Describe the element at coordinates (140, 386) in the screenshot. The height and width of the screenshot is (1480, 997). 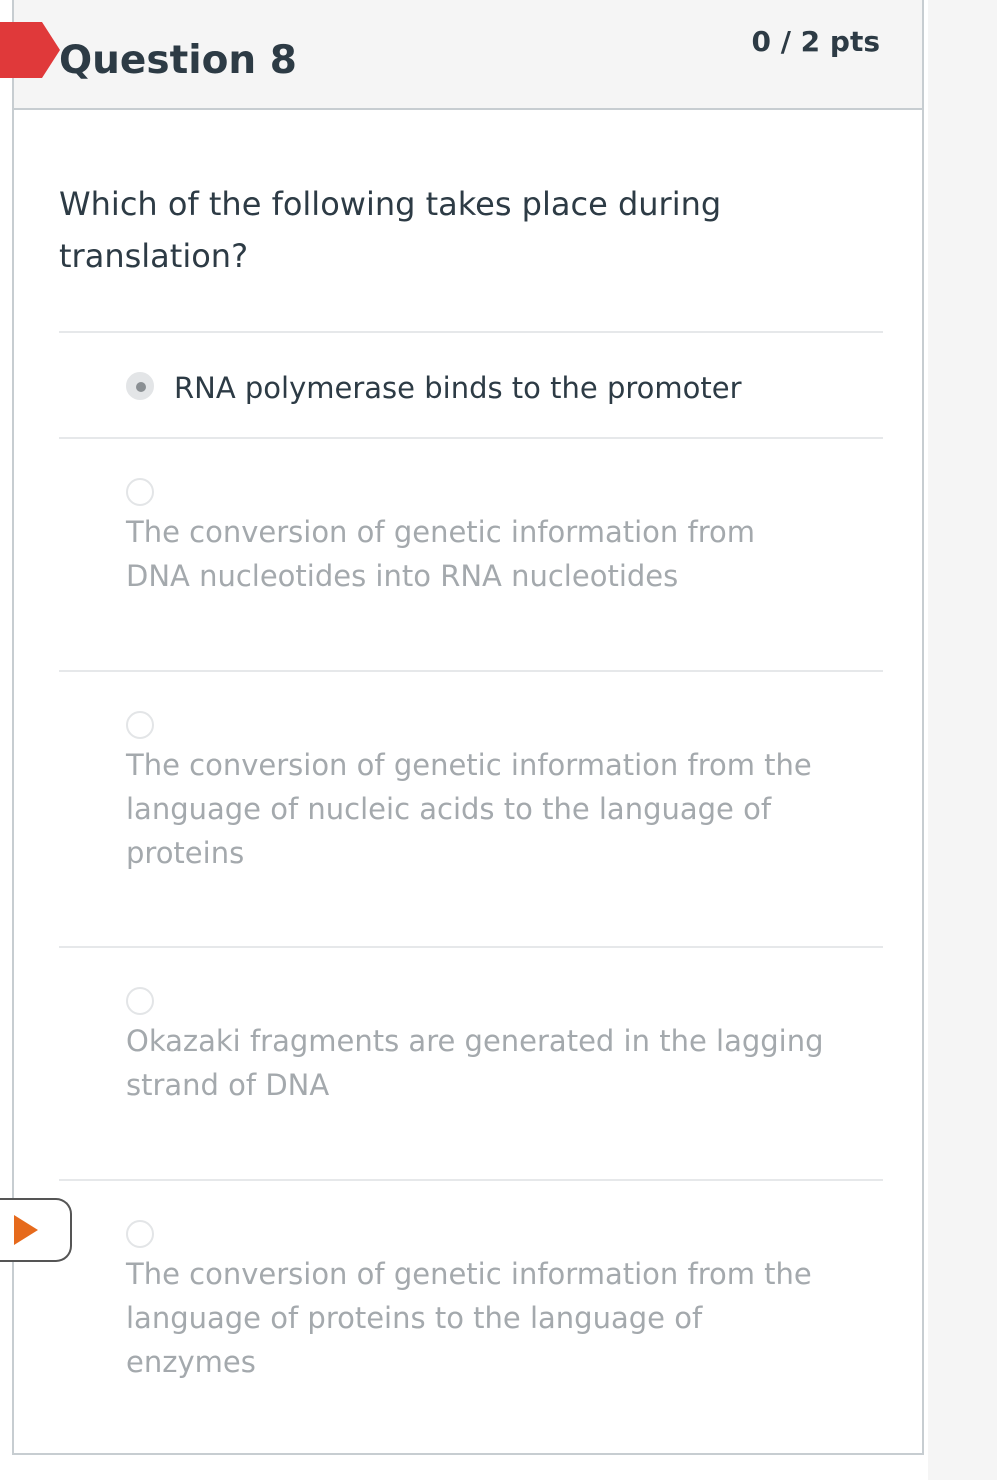
I see `radio-button-selected` at that location.